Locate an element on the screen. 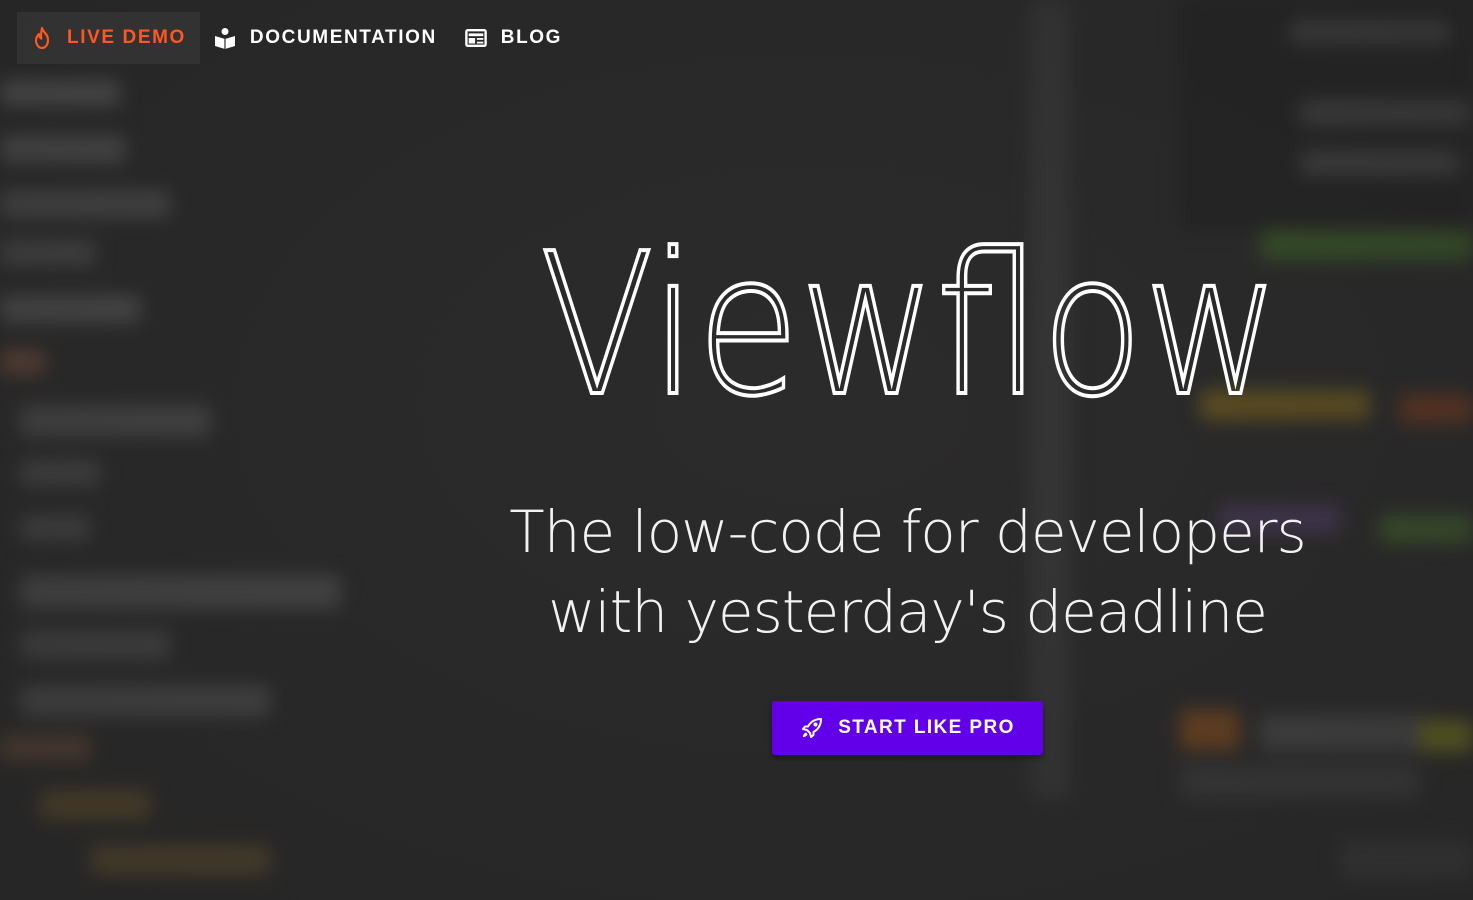 The image size is (1473, 900). newspaper-icon is located at coordinates (475, 38).